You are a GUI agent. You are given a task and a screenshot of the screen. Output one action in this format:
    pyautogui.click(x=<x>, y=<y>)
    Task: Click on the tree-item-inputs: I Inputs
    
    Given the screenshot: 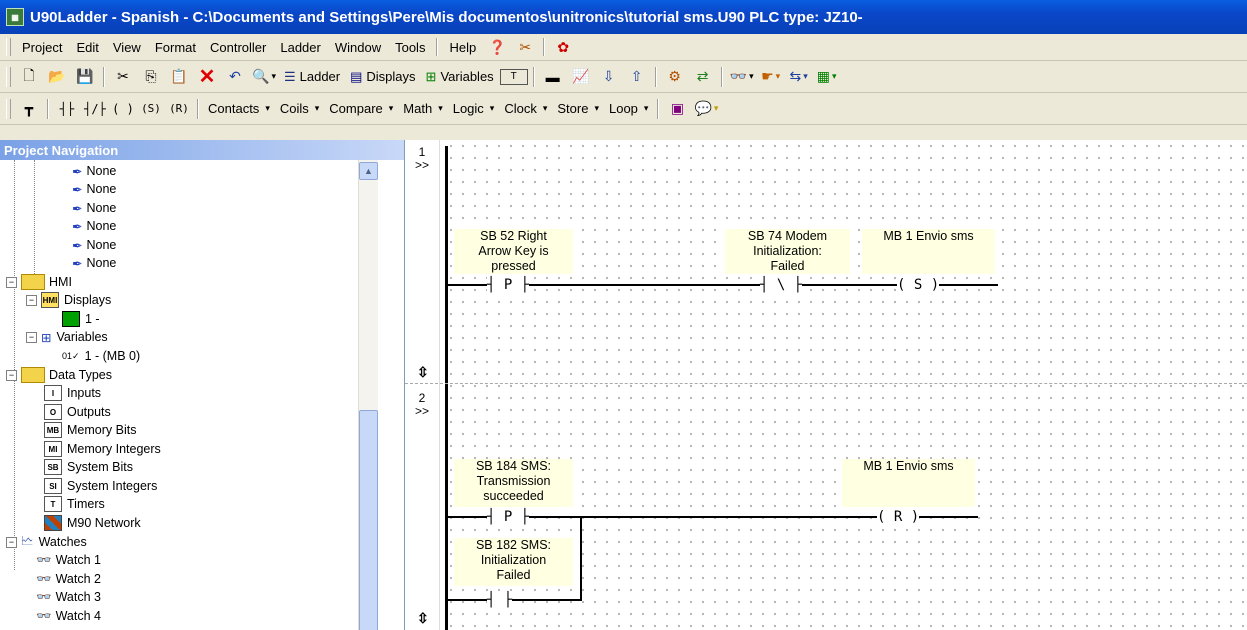 What is the action you would take?
    pyautogui.click(x=72, y=393)
    